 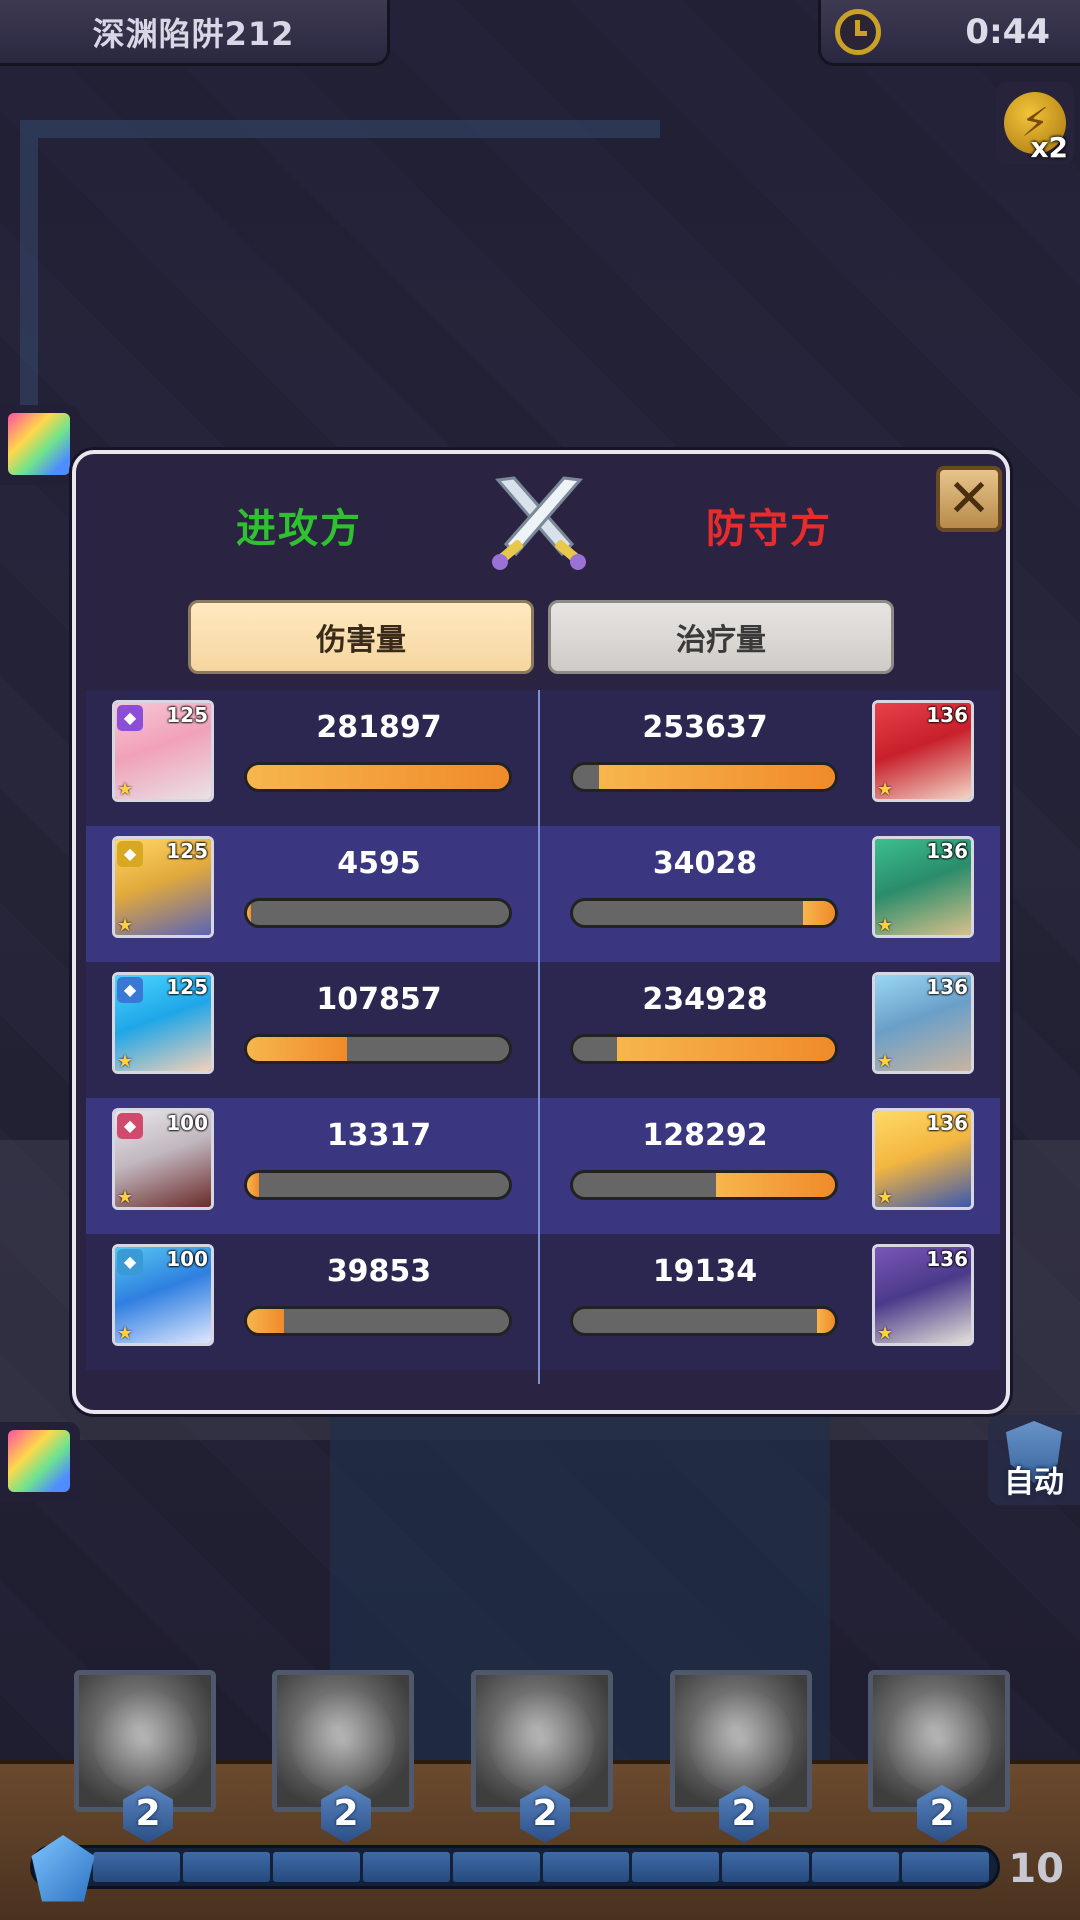 What do you see at coordinates (705, 1271) in the screenshot?
I see `defender-value: 19134` at bounding box center [705, 1271].